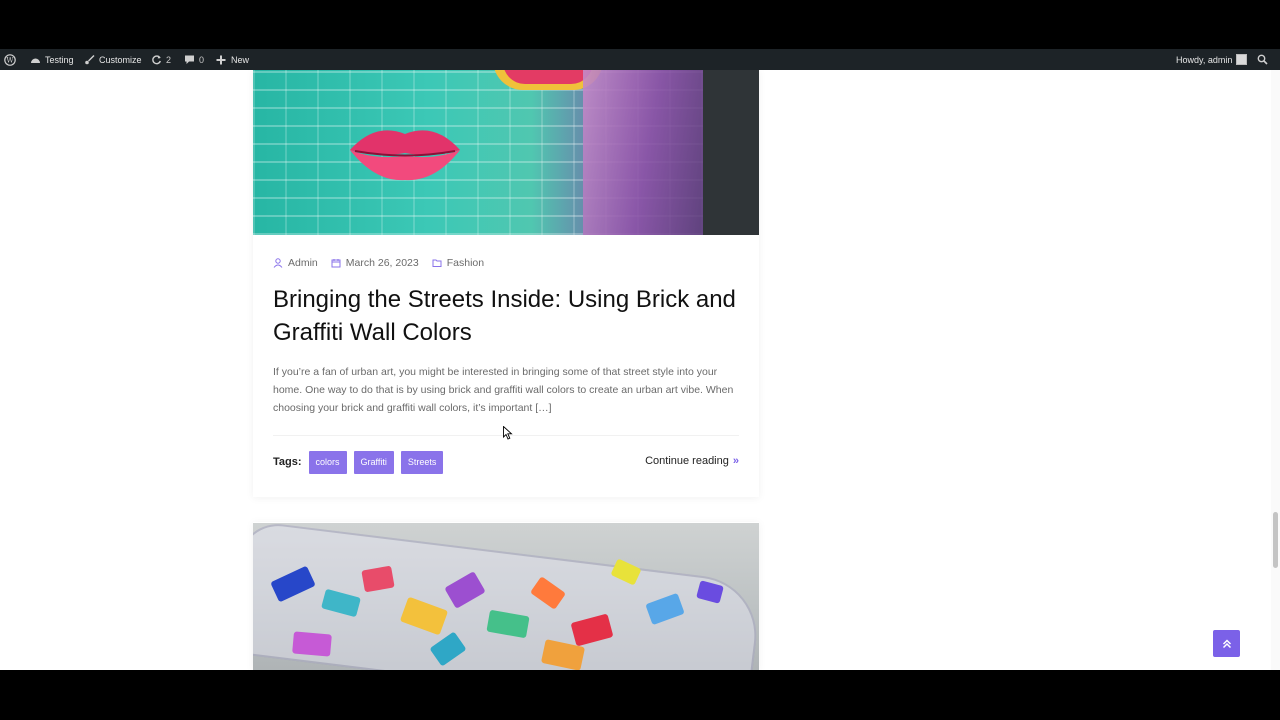  I want to click on tag-colors: colors, so click(327, 462).